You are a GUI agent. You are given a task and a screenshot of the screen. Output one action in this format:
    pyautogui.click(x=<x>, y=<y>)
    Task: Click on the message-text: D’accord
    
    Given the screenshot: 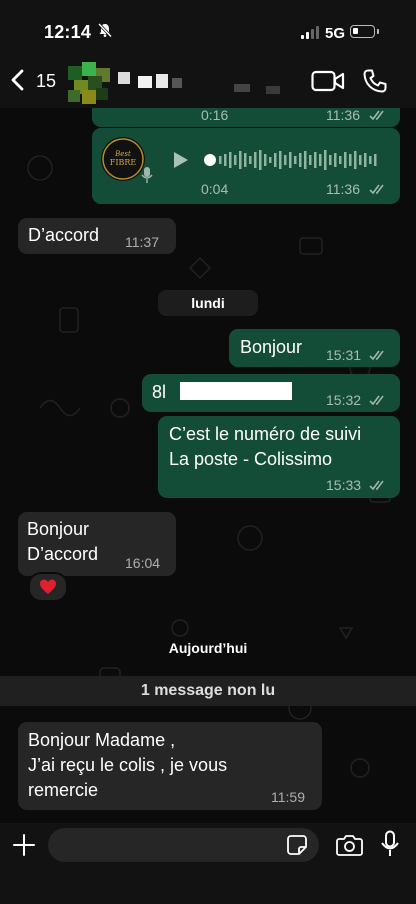 What is the action you would take?
    pyautogui.click(x=64, y=235)
    